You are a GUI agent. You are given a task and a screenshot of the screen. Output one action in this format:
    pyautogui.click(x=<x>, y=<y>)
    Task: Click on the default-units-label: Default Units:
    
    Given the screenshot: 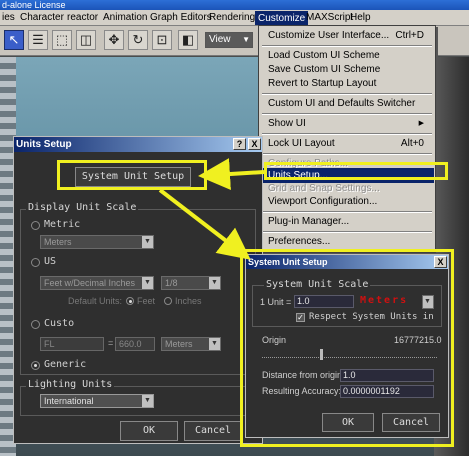 What is the action you would take?
    pyautogui.click(x=95, y=301)
    